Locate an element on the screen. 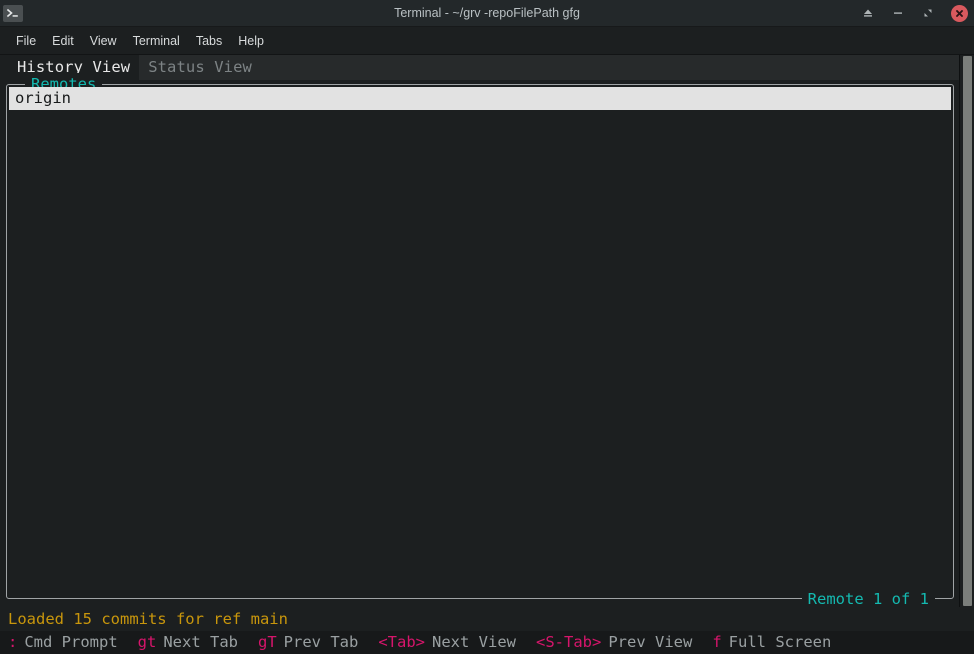 The height and width of the screenshot is (654, 974). menu-item-edit: Edit is located at coordinates (63, 41).